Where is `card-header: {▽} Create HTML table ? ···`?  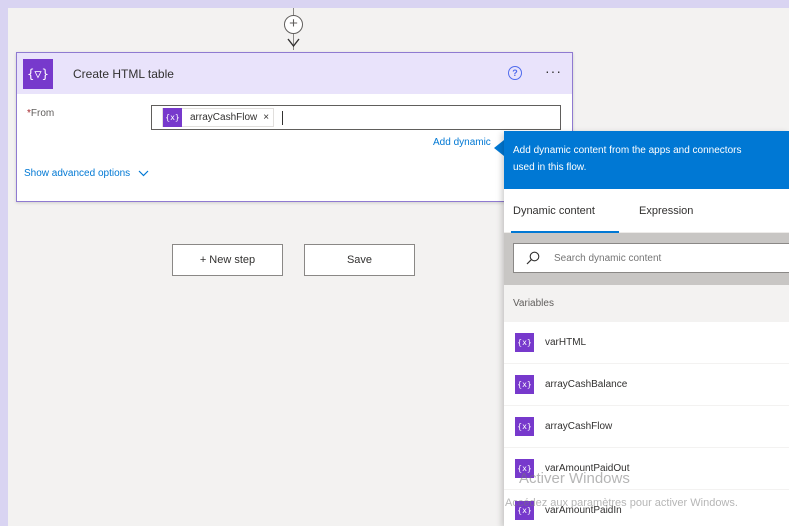 card-header: {▽} Create HTML table ? ··· is located at coordinates (294, 73).